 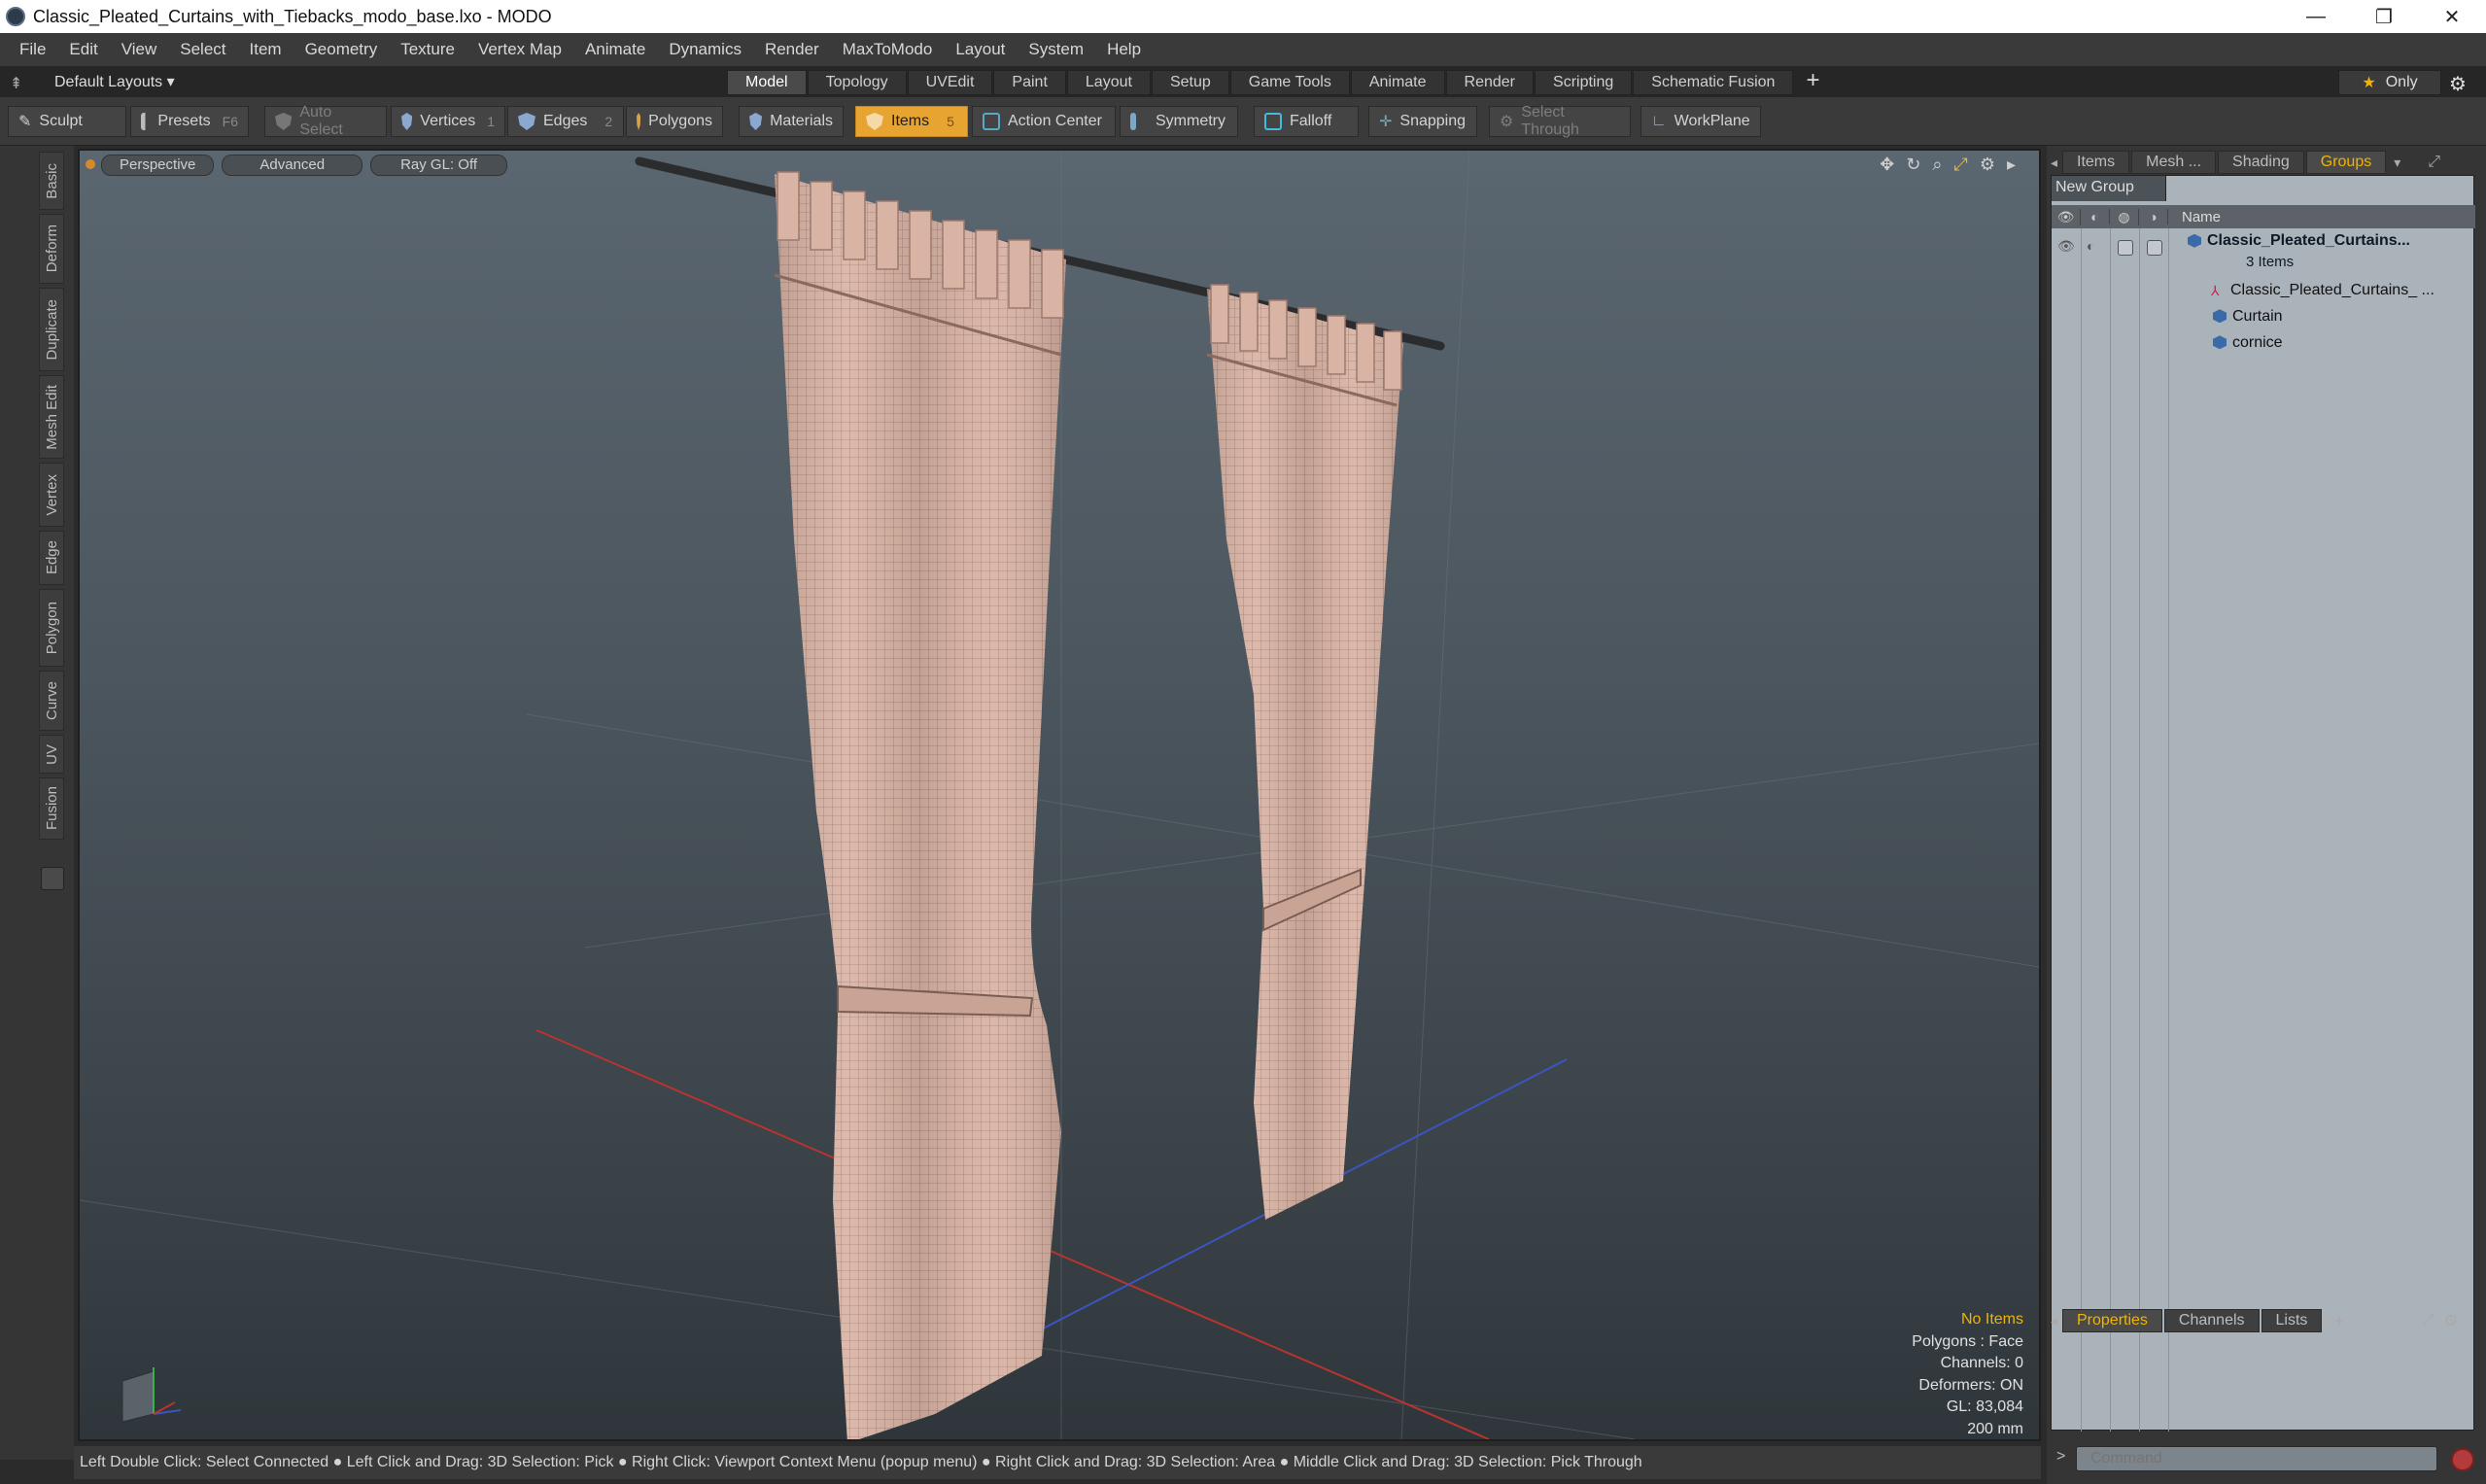 I want to click on layout-toggle-icon: ⇞, so click(x=17, y=83).